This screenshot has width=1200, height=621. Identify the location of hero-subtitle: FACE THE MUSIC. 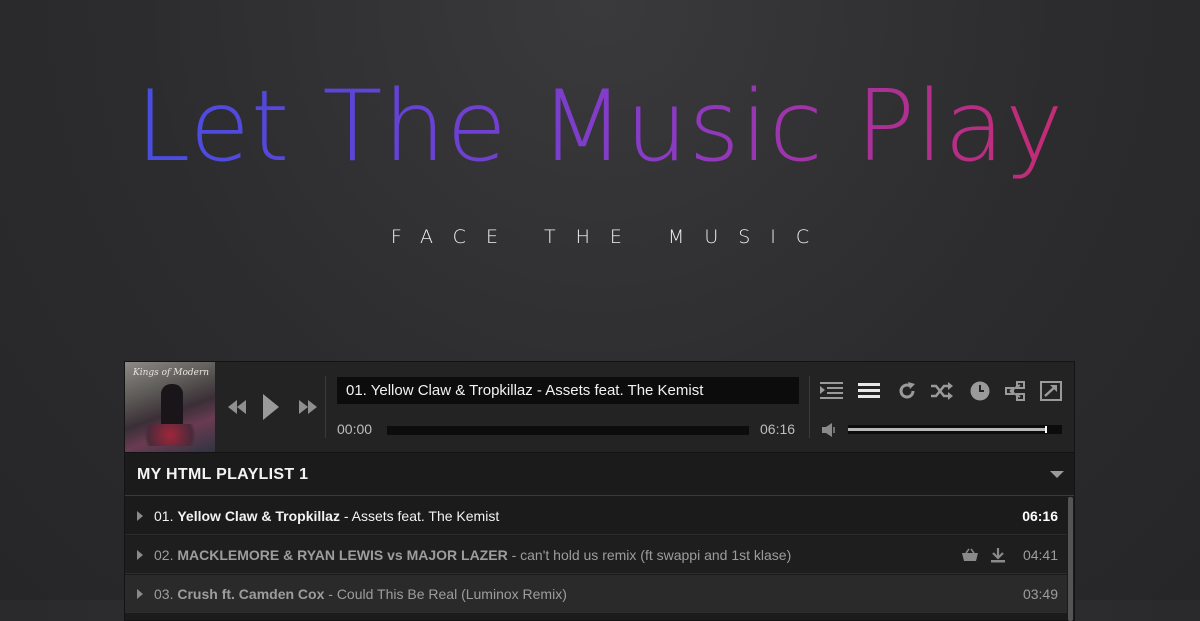
(610, 237).